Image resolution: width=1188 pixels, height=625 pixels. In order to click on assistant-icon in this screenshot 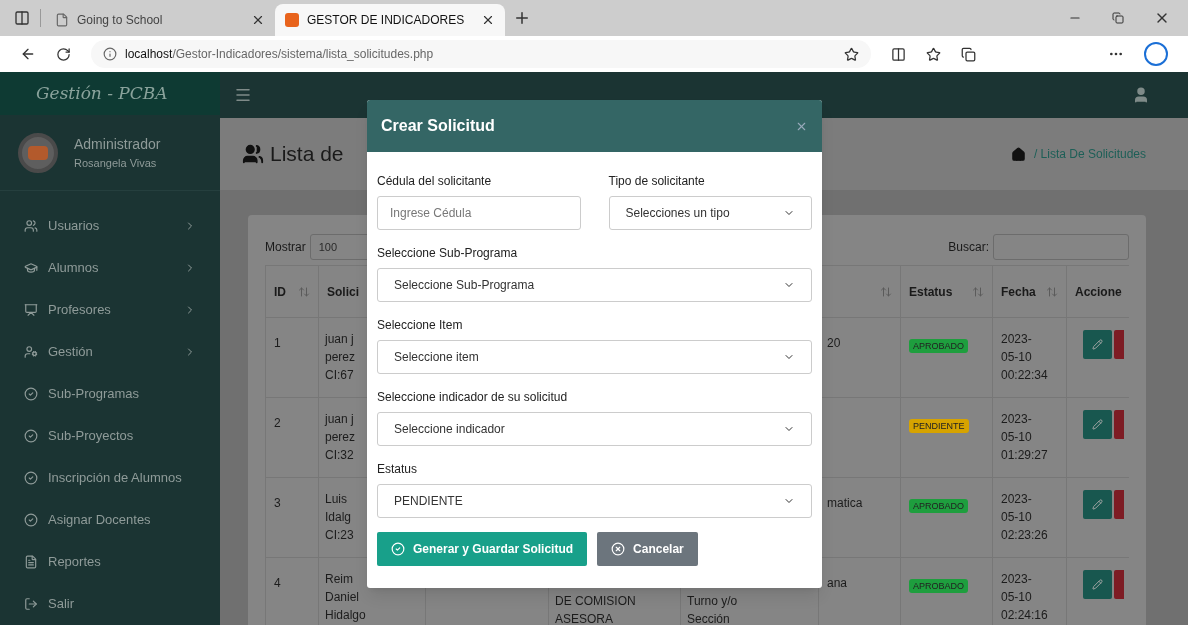, I will do `click(1156, 54)`.